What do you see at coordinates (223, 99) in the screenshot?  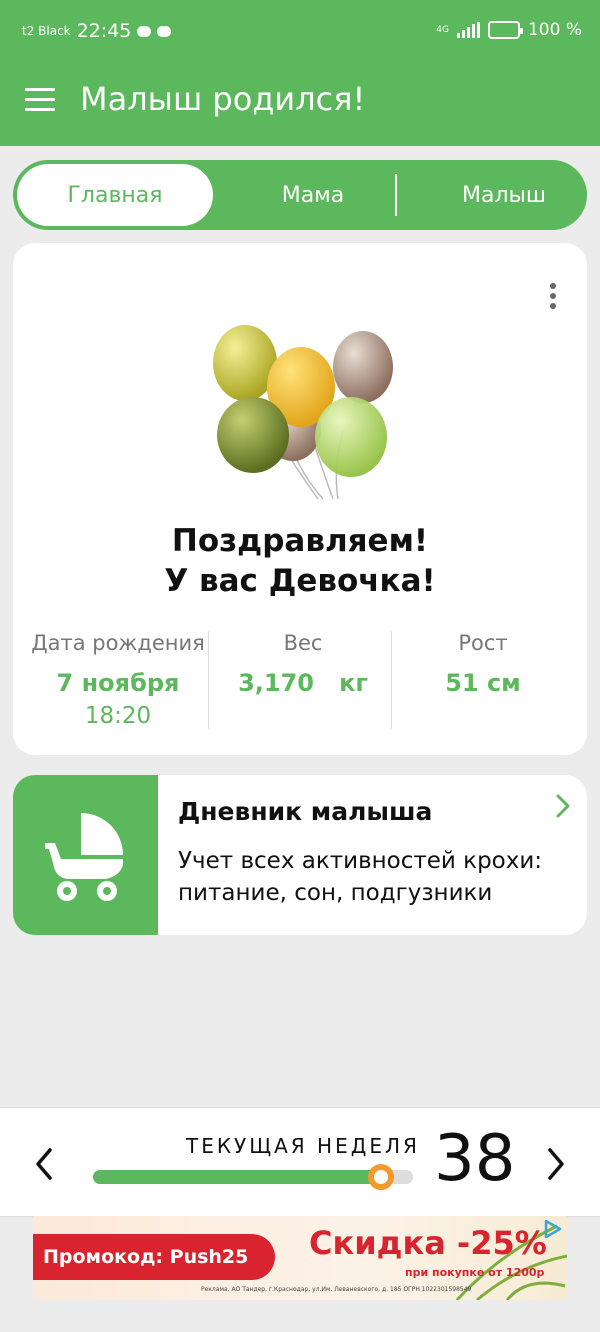 I see `app-title: Малыш родился!` at bounding box center [223, 99].